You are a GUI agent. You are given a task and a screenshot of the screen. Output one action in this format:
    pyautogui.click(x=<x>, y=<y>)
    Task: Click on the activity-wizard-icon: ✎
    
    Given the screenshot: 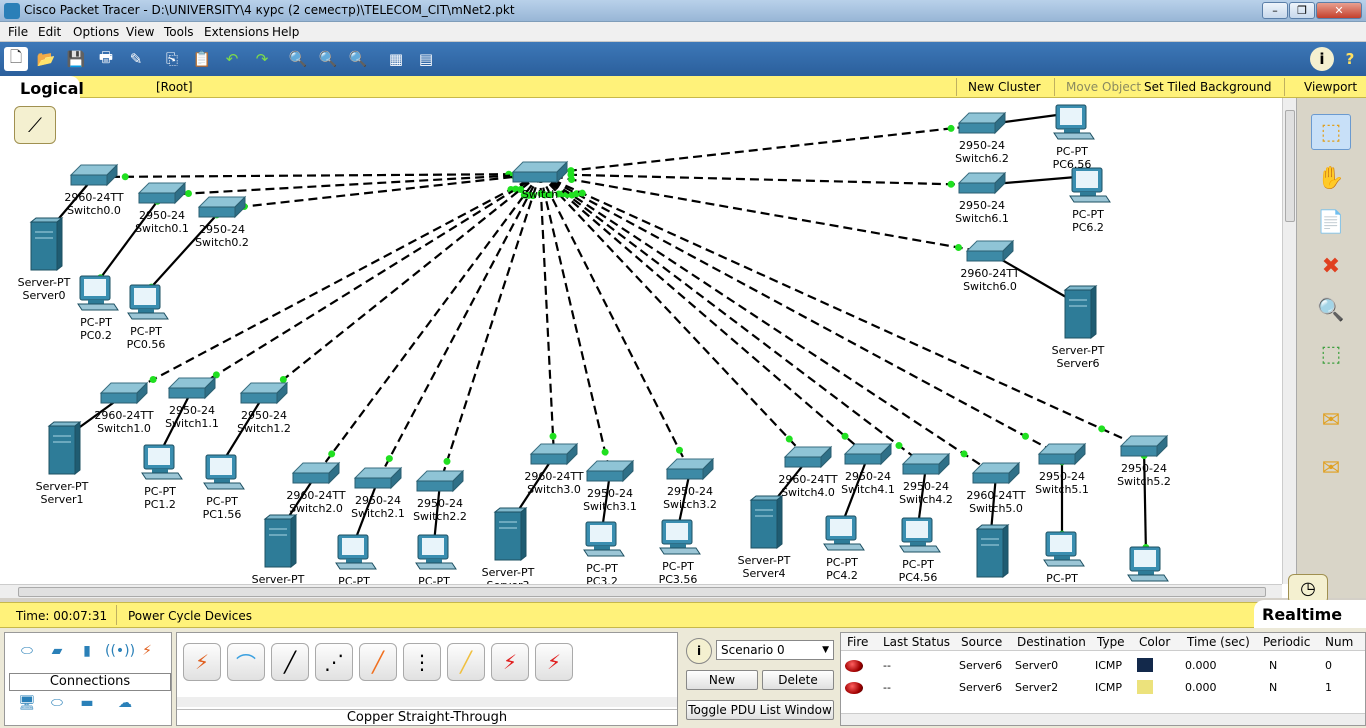 What is the action you would take?
    pyautogui.click(x=136, y=59)
    